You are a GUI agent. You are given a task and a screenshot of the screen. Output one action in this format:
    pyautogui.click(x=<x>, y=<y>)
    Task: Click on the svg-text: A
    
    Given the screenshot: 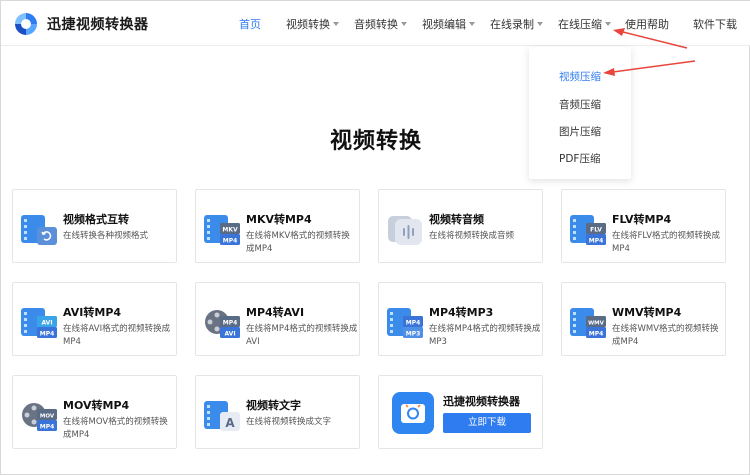 What is the action you would take?
    pyautogui.click(x=230, y=423)
    